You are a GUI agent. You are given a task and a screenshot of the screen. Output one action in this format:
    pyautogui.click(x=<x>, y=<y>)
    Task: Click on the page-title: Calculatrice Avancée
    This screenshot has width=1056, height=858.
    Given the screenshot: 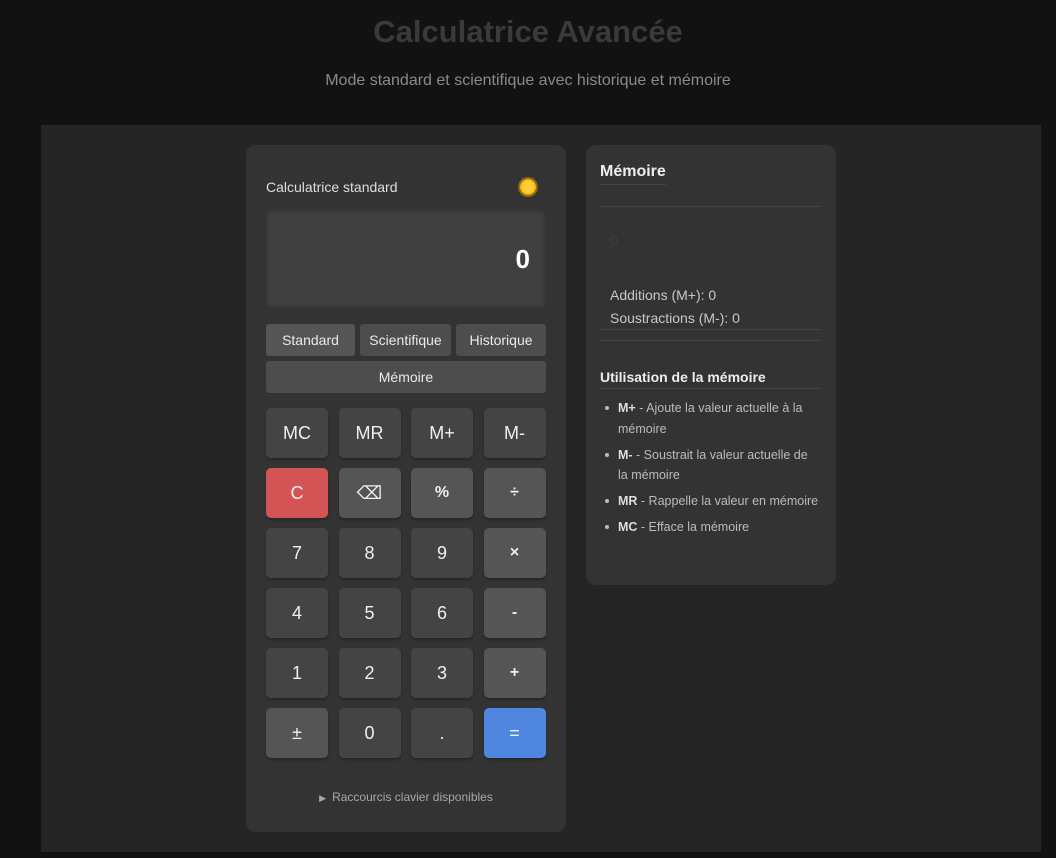 What is the action you would take?
    pyautogui.click(x=528, y=31)
    